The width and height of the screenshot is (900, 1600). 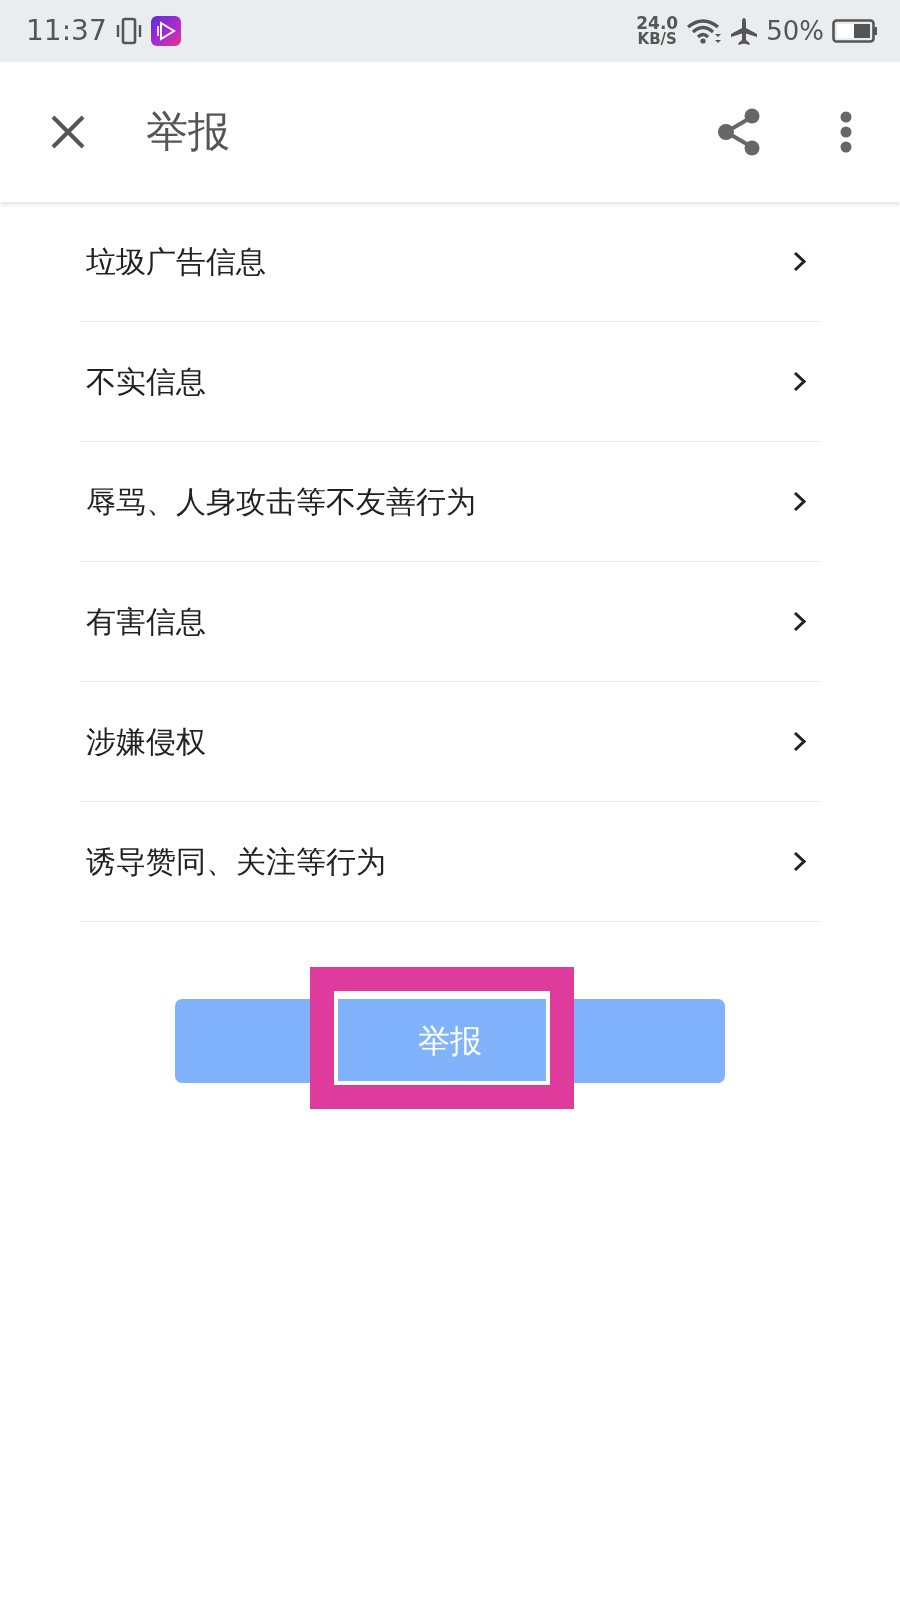 I want to click on report-reason-item: 诱导赞同、关注等行为, so click(x=450, y=862).